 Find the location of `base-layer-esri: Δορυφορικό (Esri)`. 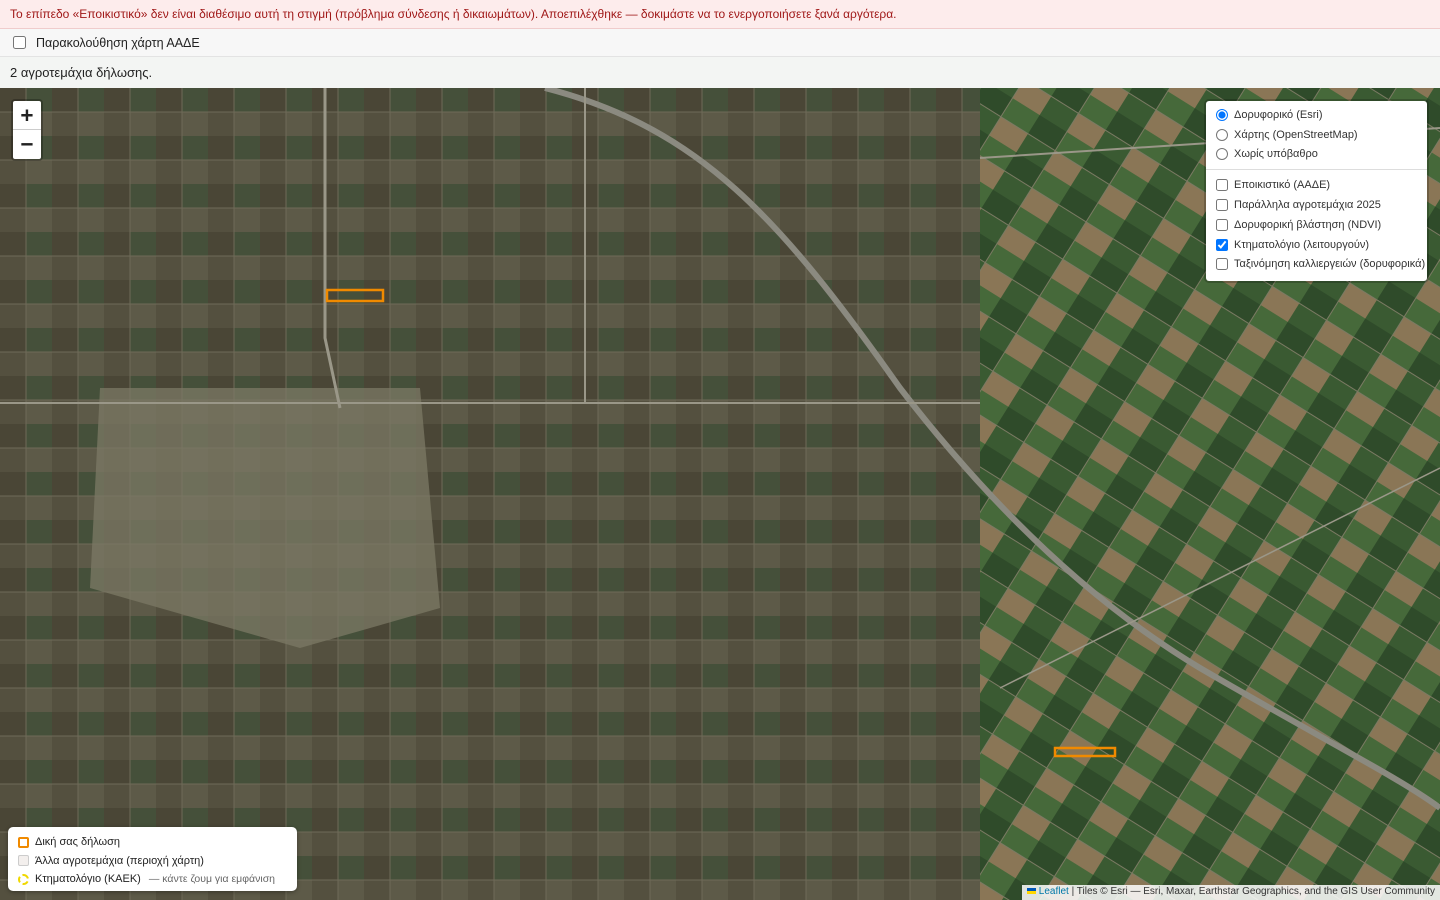

base-layer-esri: Δορυφορικό (Esri) is located at coordinates (1316, 115).